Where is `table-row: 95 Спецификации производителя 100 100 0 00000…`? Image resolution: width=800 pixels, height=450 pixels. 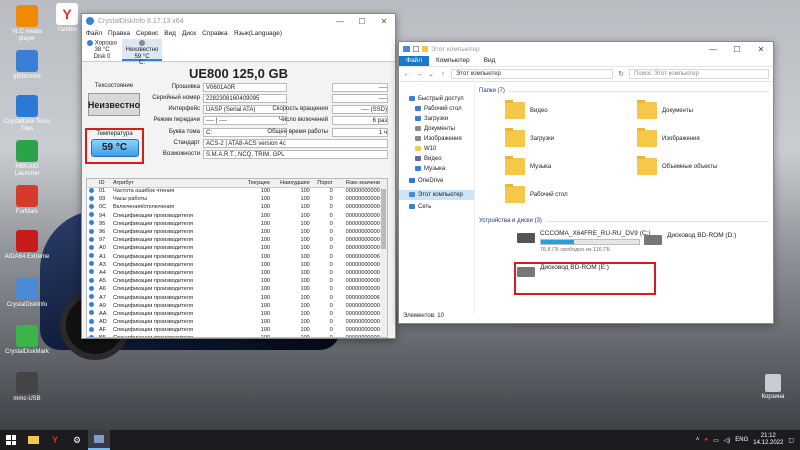
table-row: 95 Спецификации производителя 100 100 0 00000… is located at coordinates (237, 224).